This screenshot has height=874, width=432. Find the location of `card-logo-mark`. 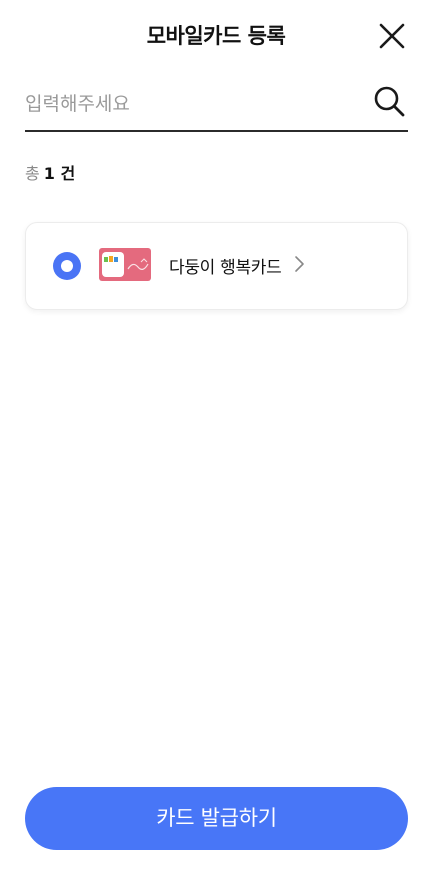

card-logo-mark is located at coordinates (111, 259).